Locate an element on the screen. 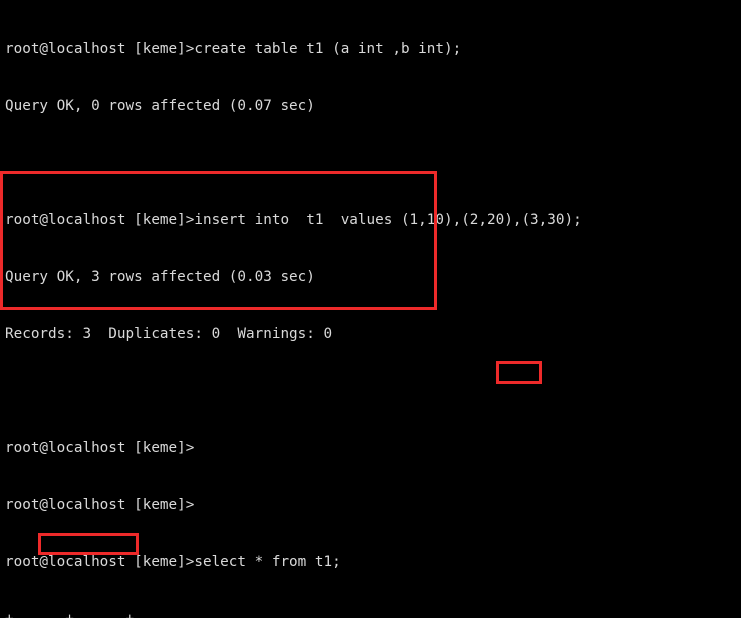 The image size is (741, 618). terminal-line: Query OK, 3 rows affected (0.03 sec) is located at coordinates (160, 277).